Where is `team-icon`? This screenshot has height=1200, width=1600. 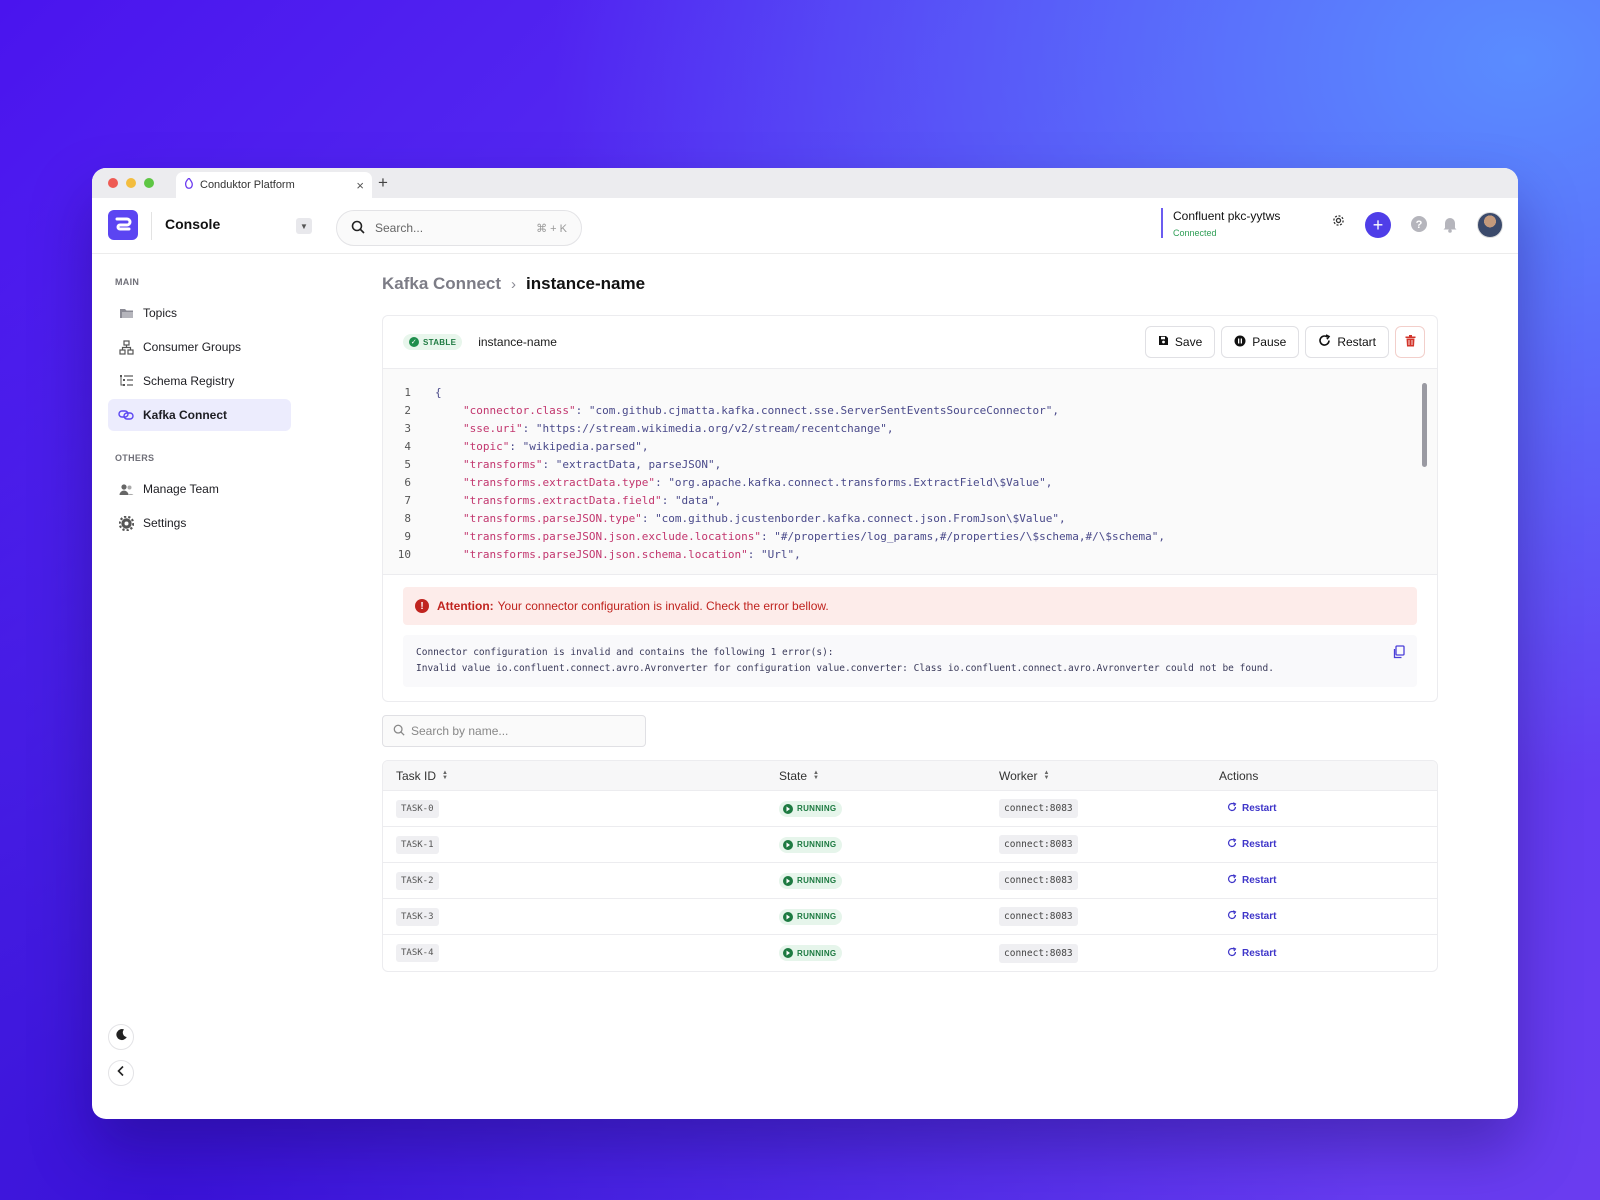
team-icon is located at coordinates (126, 489).